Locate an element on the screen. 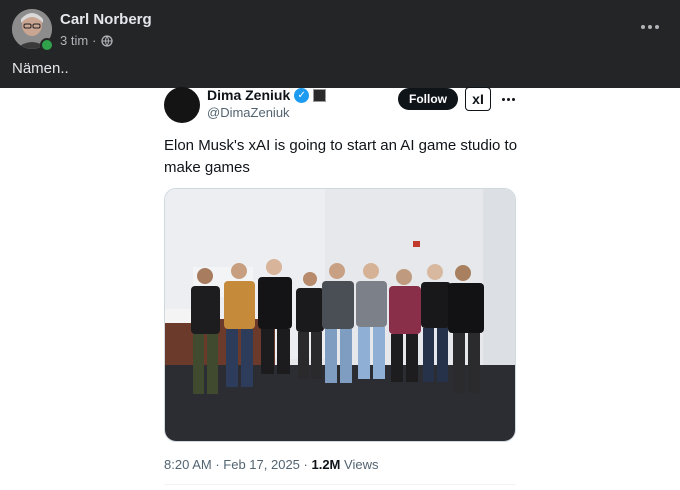 The image size is (680, 490). verified-badge-icon: ✓ is located at coordinates (302, 95).